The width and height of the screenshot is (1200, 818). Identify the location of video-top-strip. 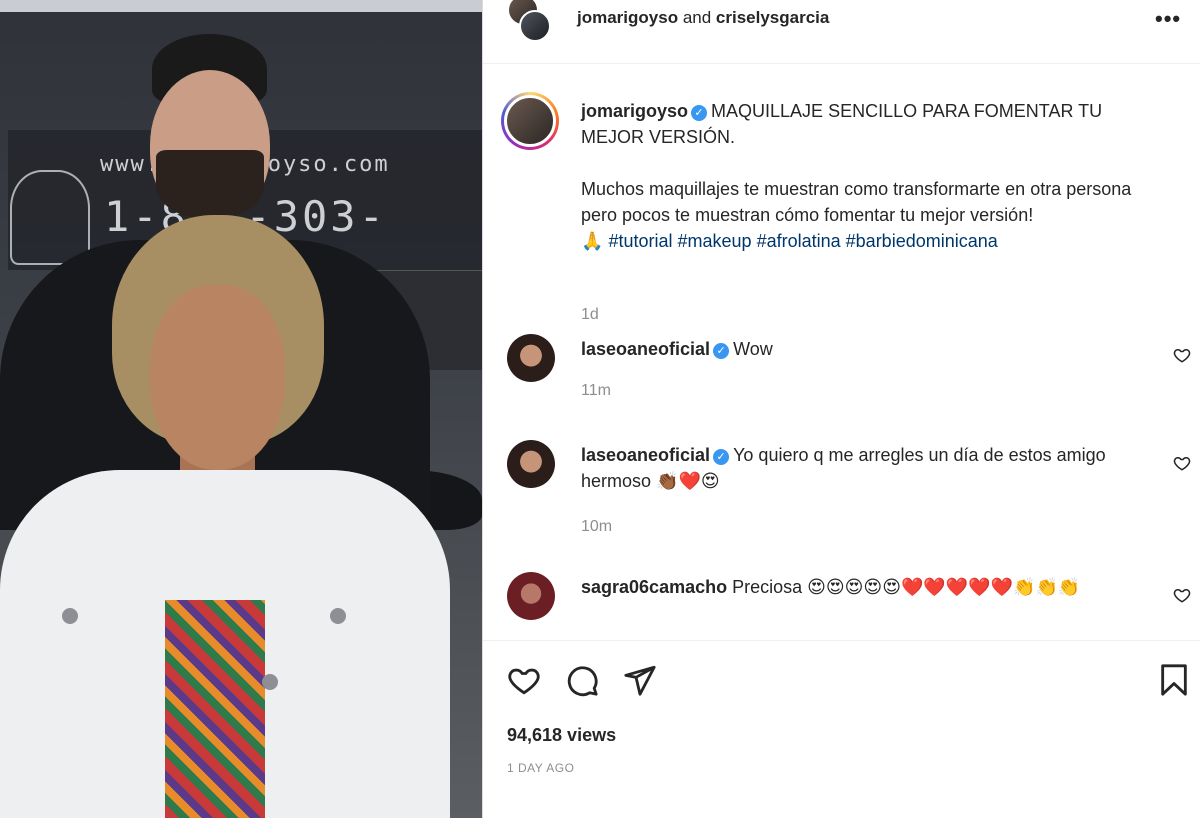
(241, 6).